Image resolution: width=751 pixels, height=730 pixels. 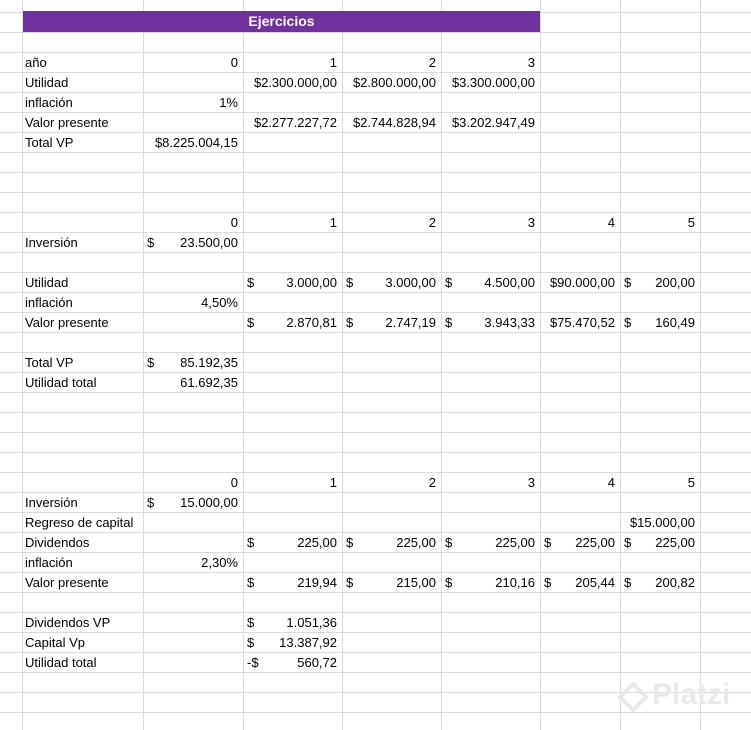 What do you see at coordinates (490, 283) in the screenshot?
I see `currency-cell: $4.500,00` at bounding box center [490, 283].